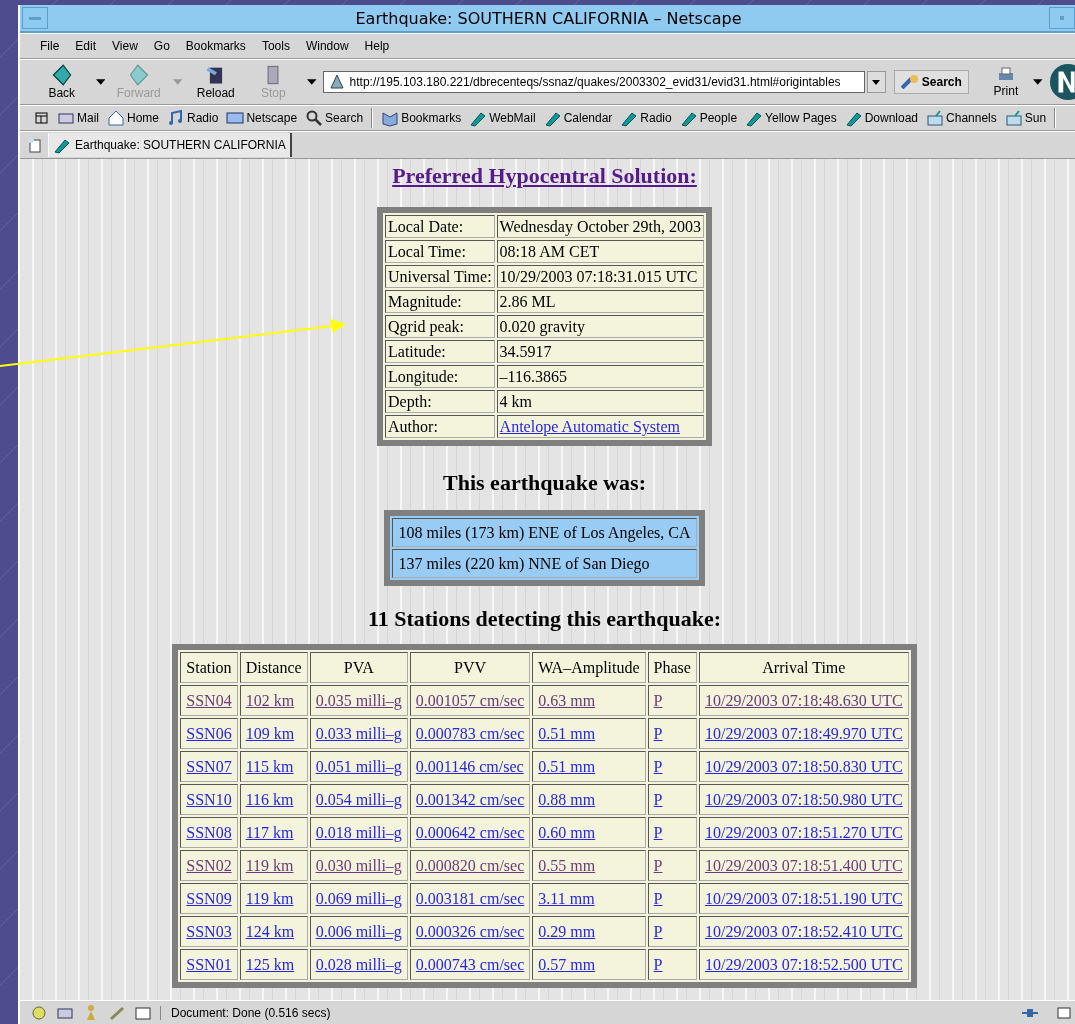 This screenshot has height=1024, width=1075. I want to click on menu-item: Help, so click(377, 46).